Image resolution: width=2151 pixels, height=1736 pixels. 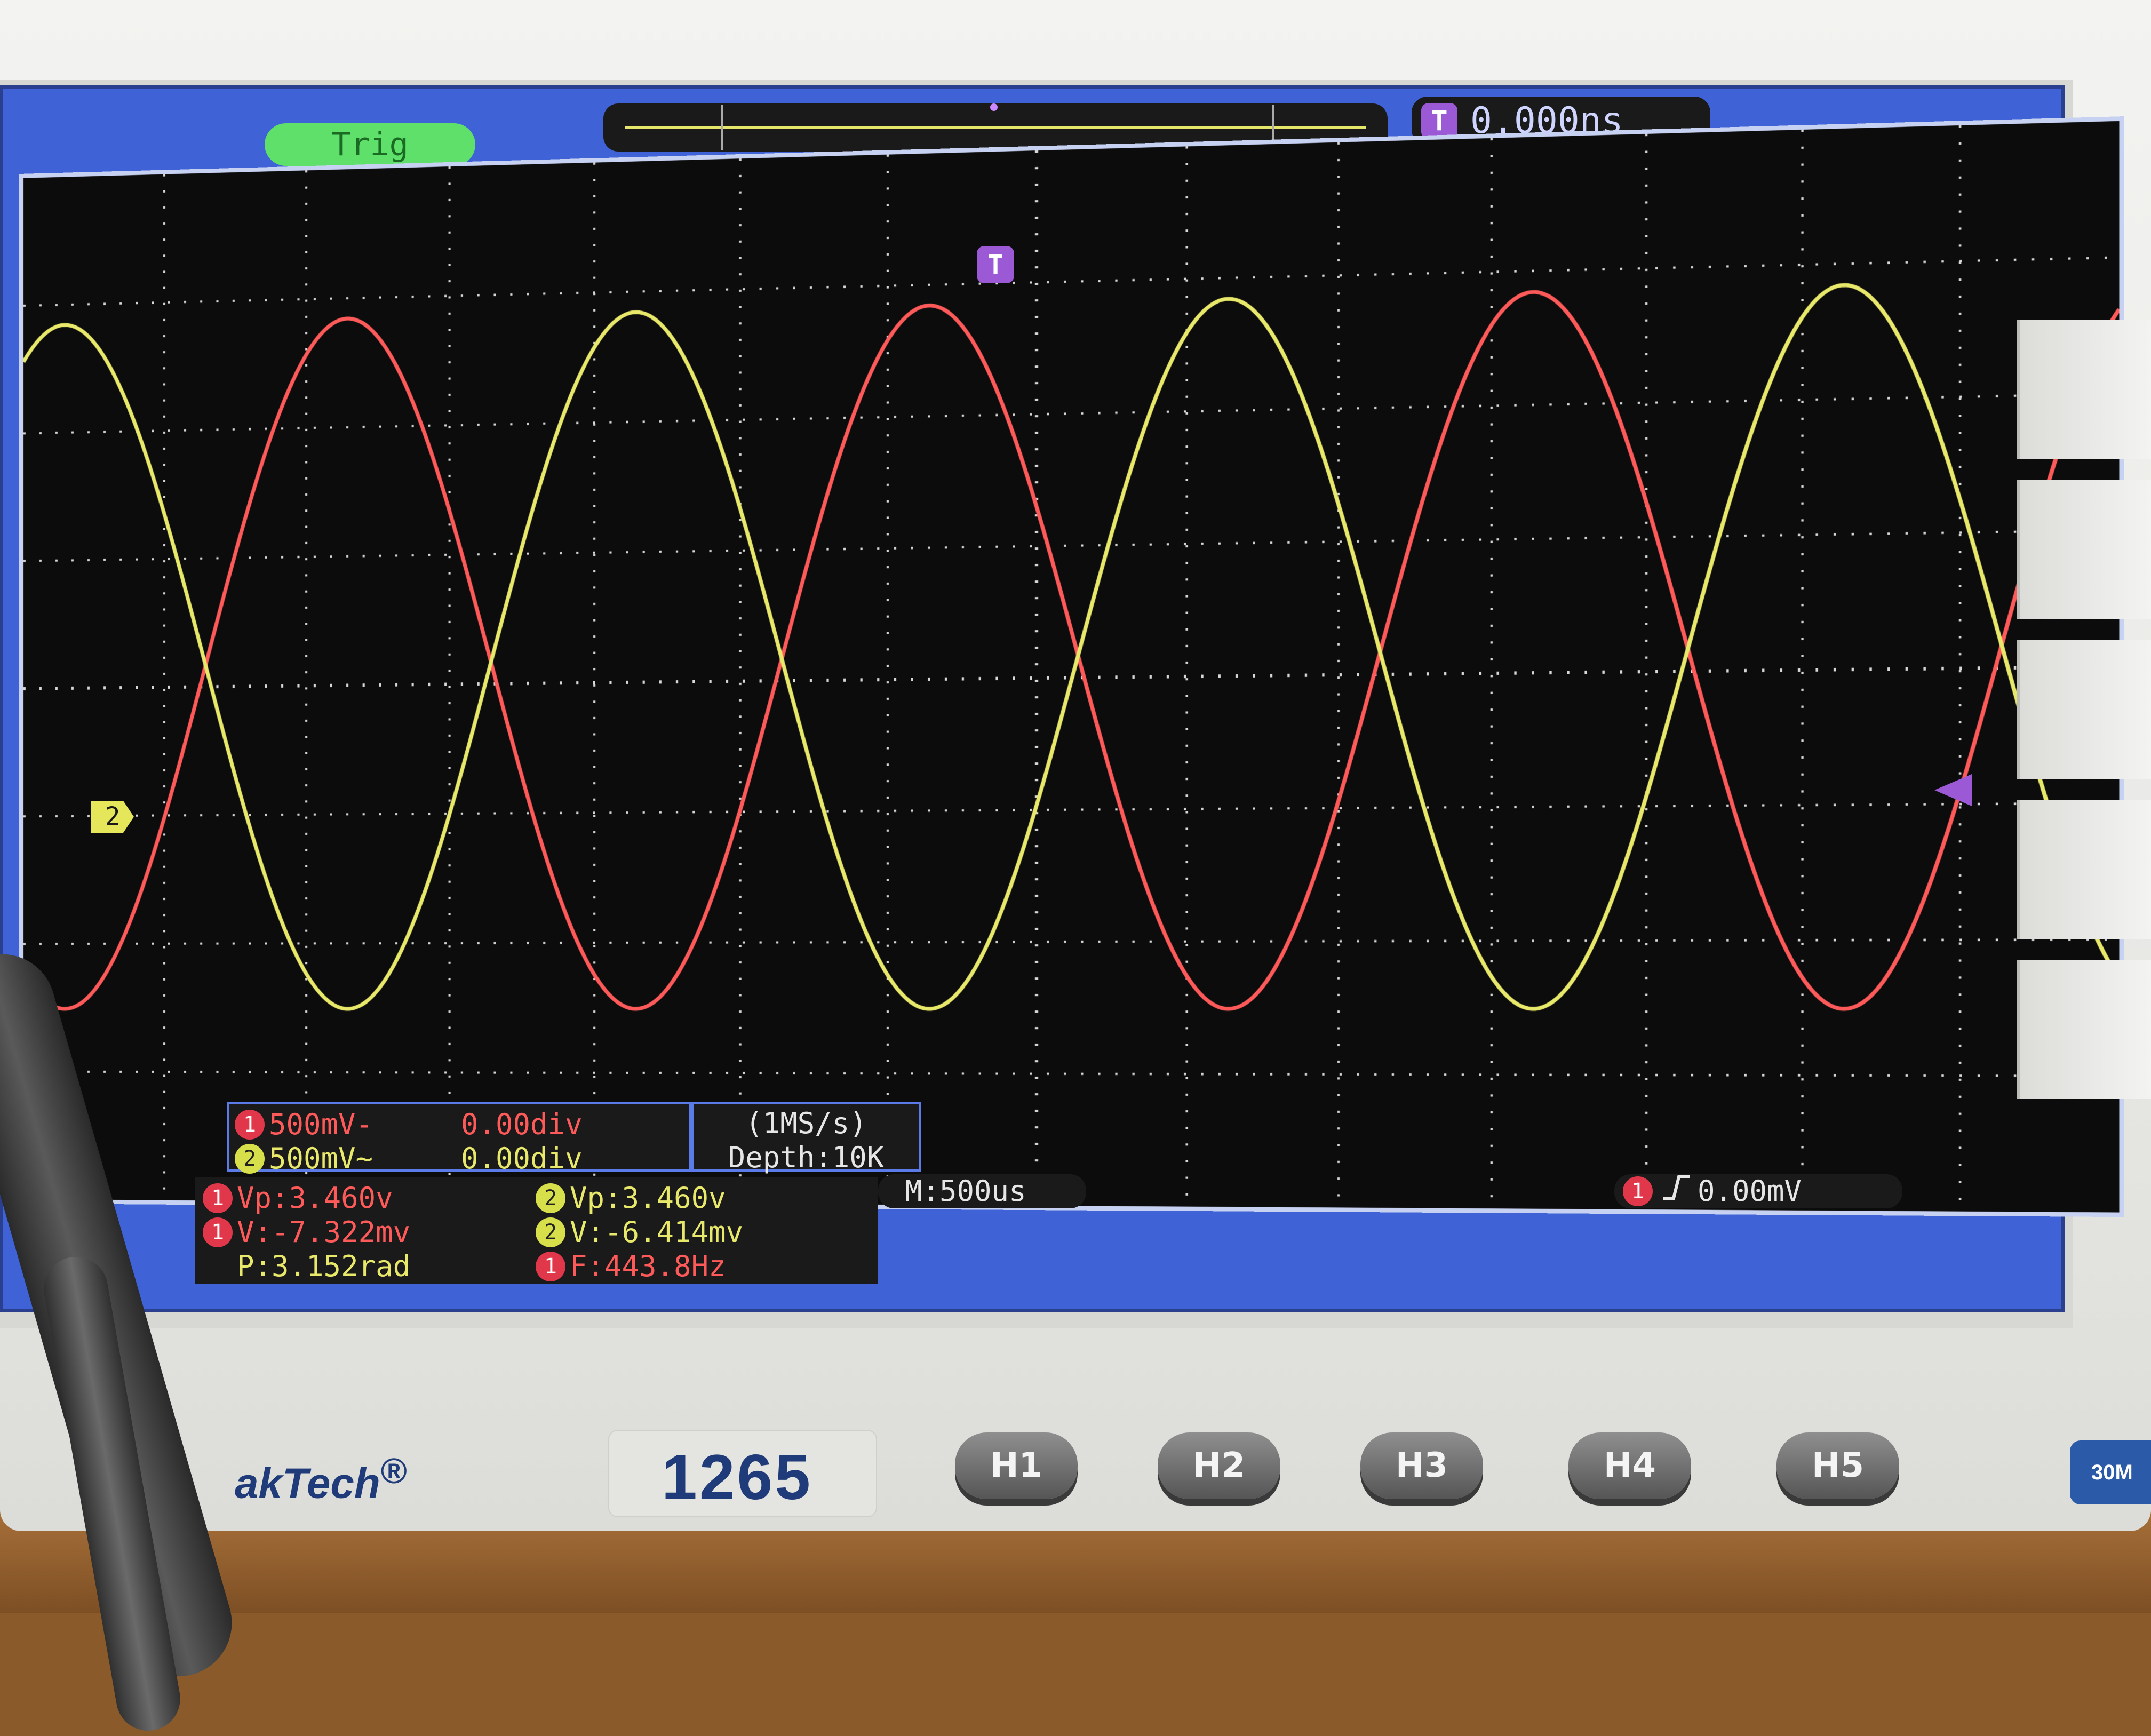 What do you see at coordinates (315, 1198) in the screenshot?
I see `ch1-vpeak: Vp:3.460v` at bounding box center [315, 1198].